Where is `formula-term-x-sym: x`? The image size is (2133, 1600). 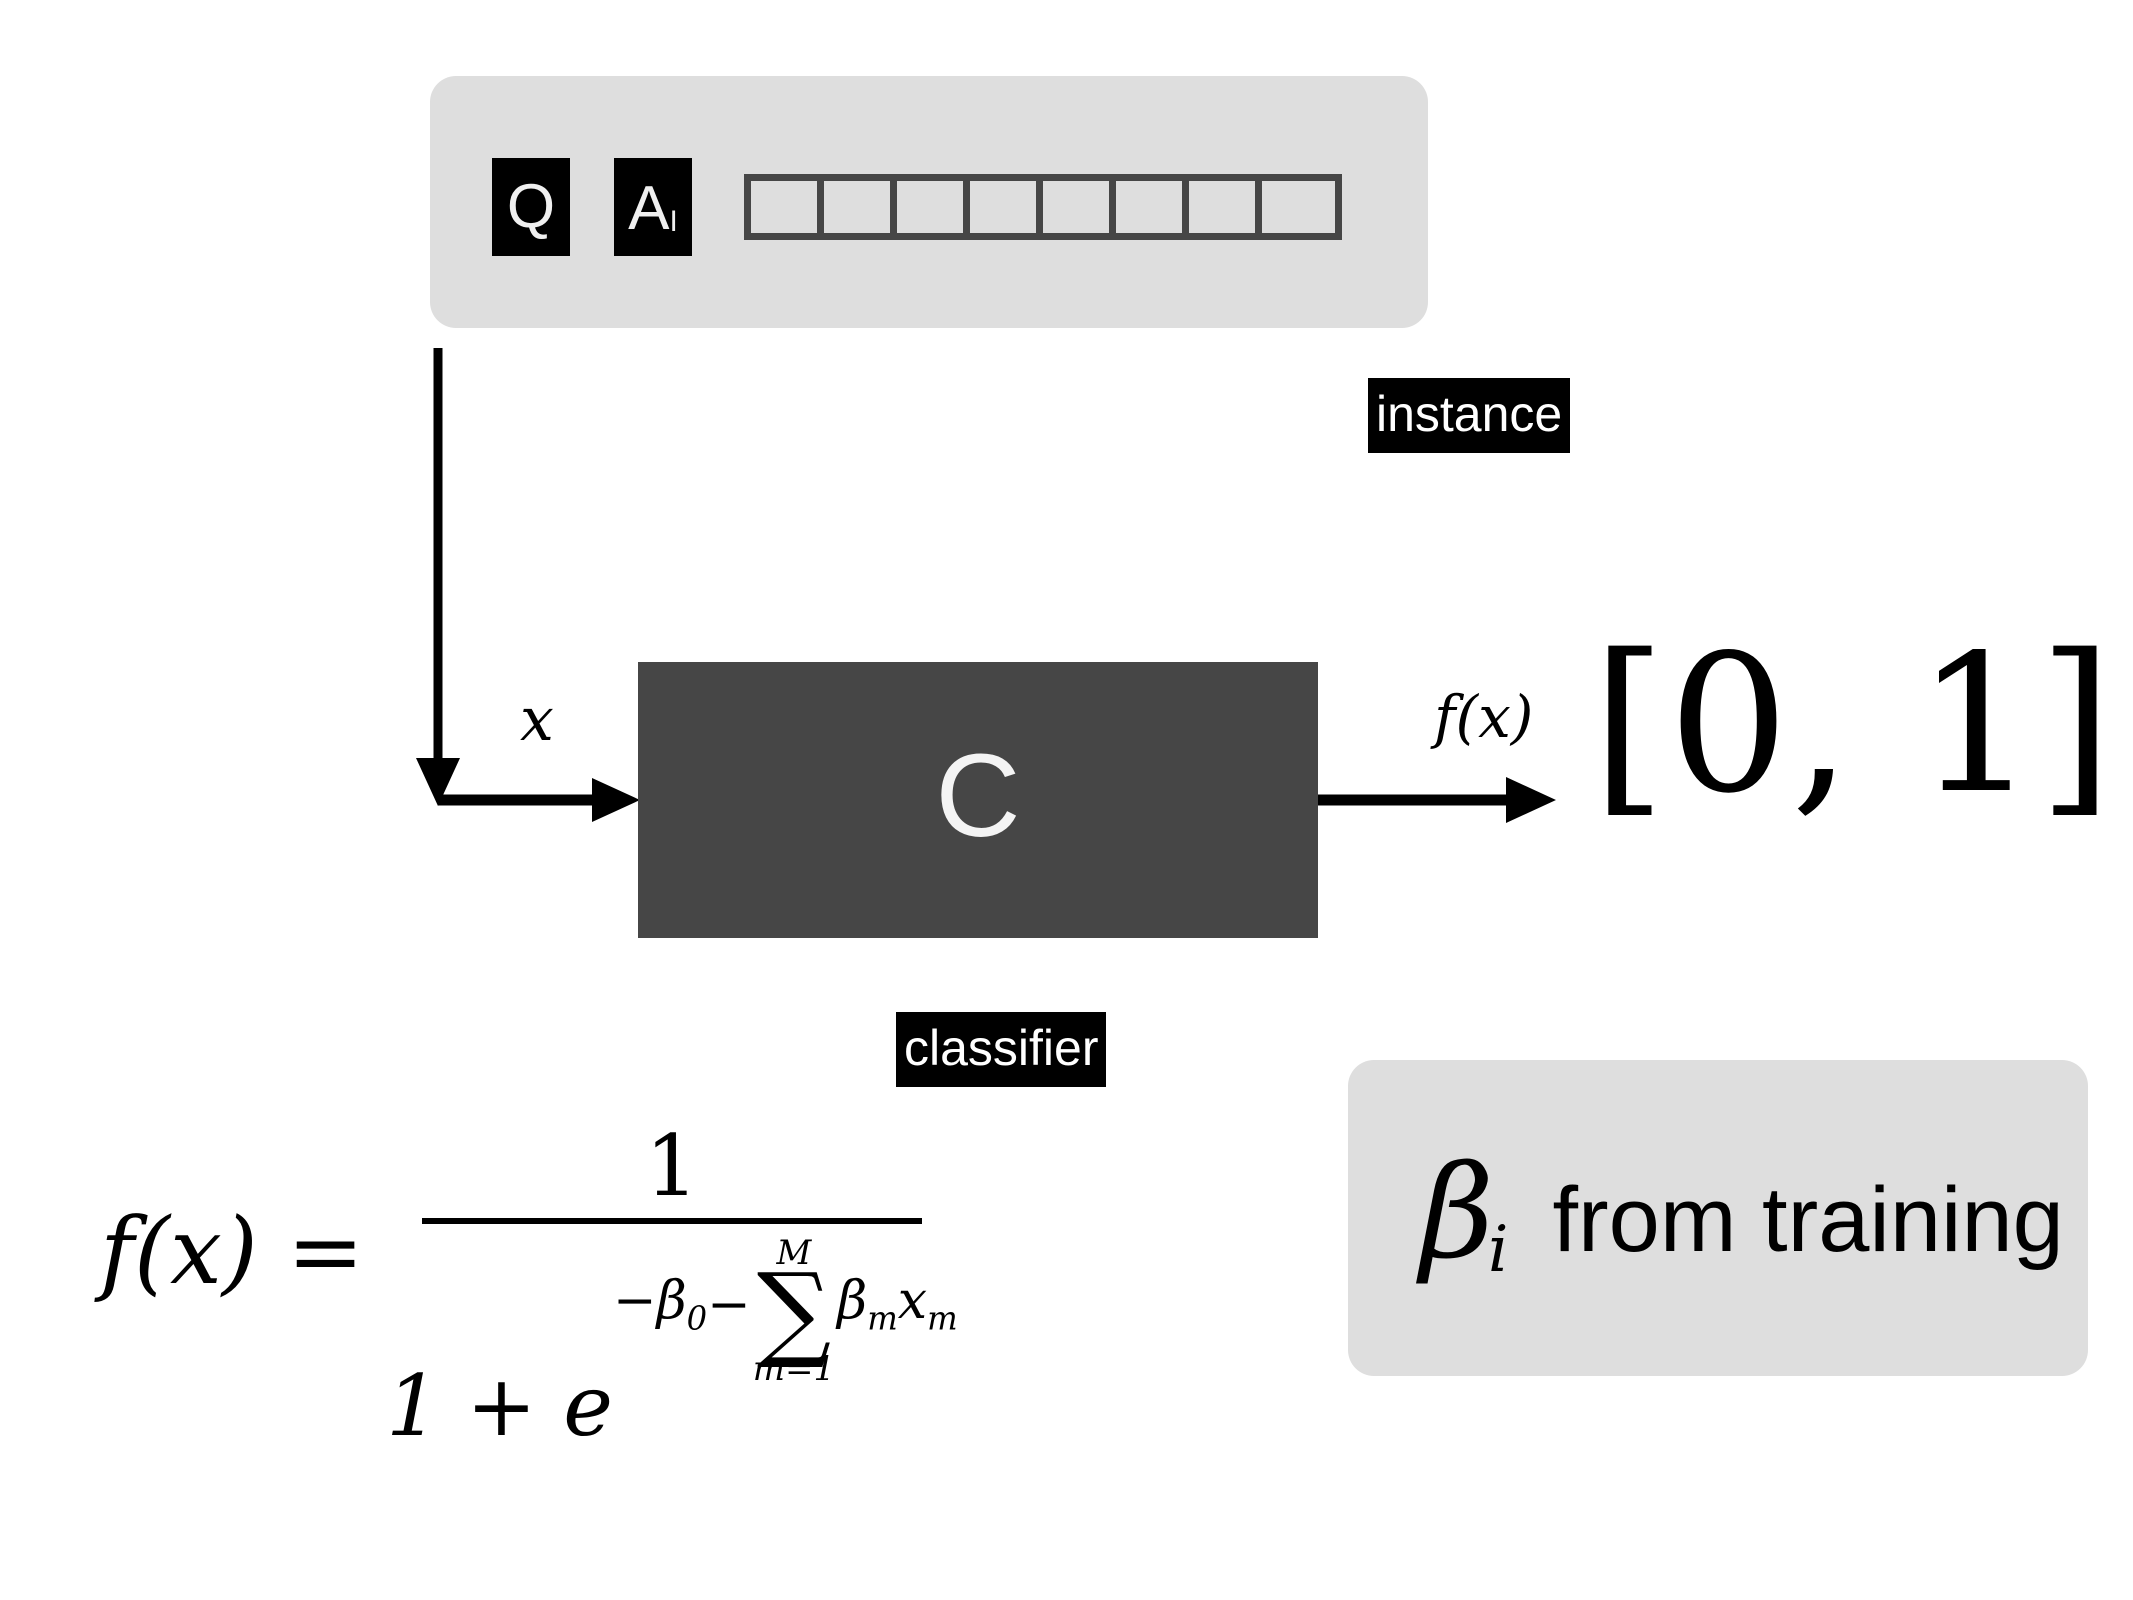 formula-term-x-sym: x is located at coordinates (912, 1301).